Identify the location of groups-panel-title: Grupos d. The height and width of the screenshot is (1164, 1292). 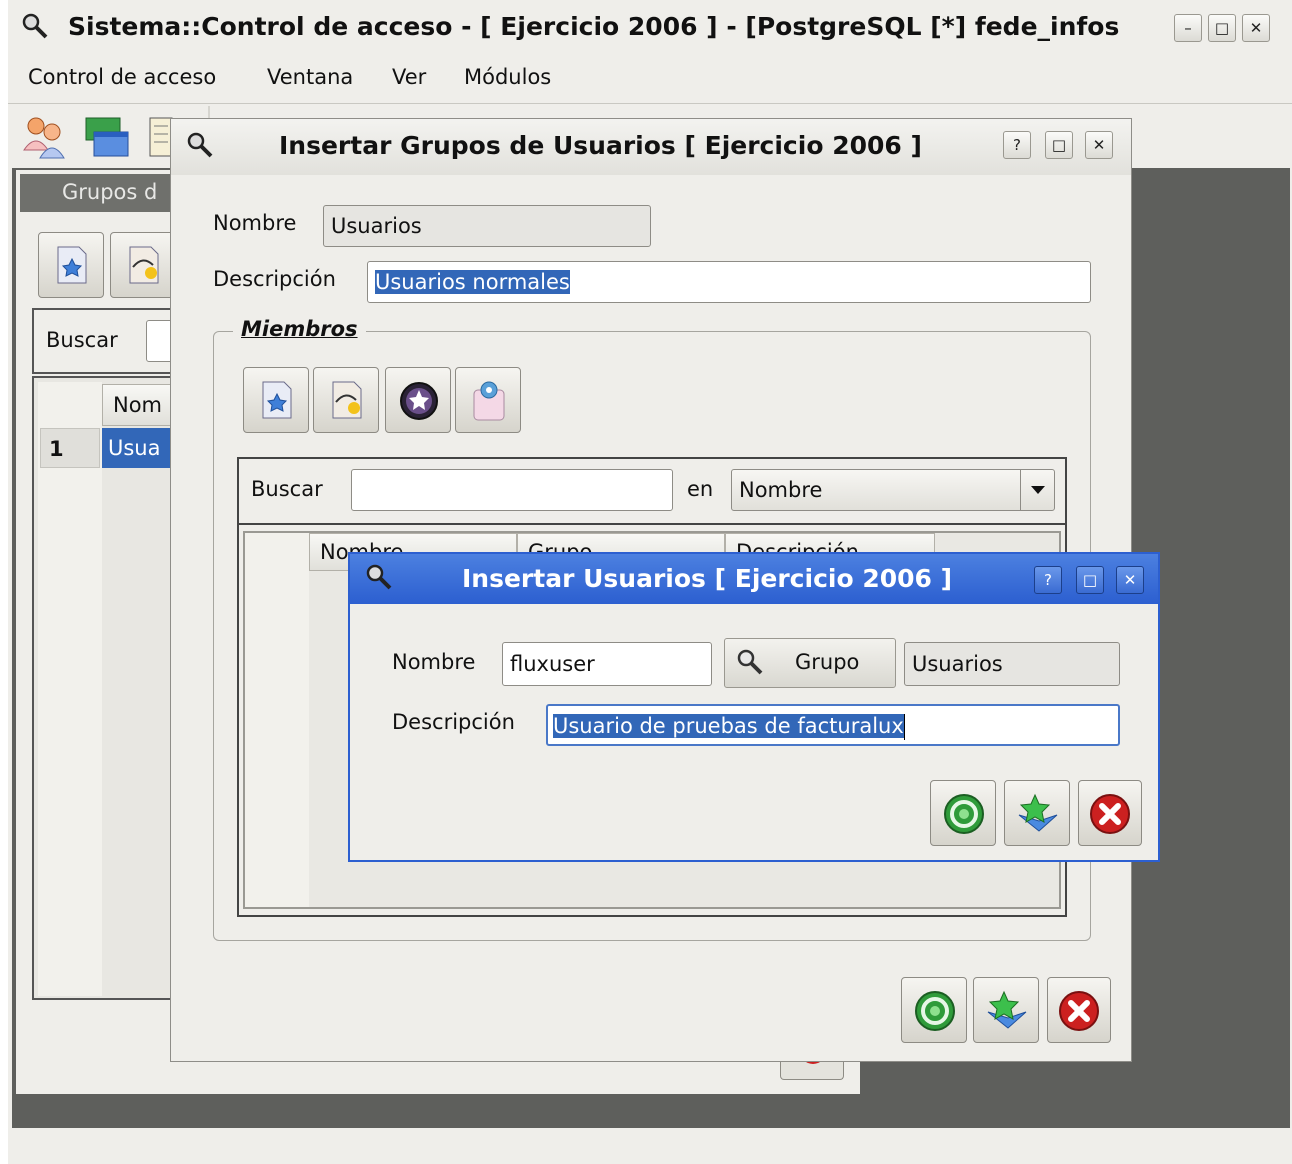
(110, 192).